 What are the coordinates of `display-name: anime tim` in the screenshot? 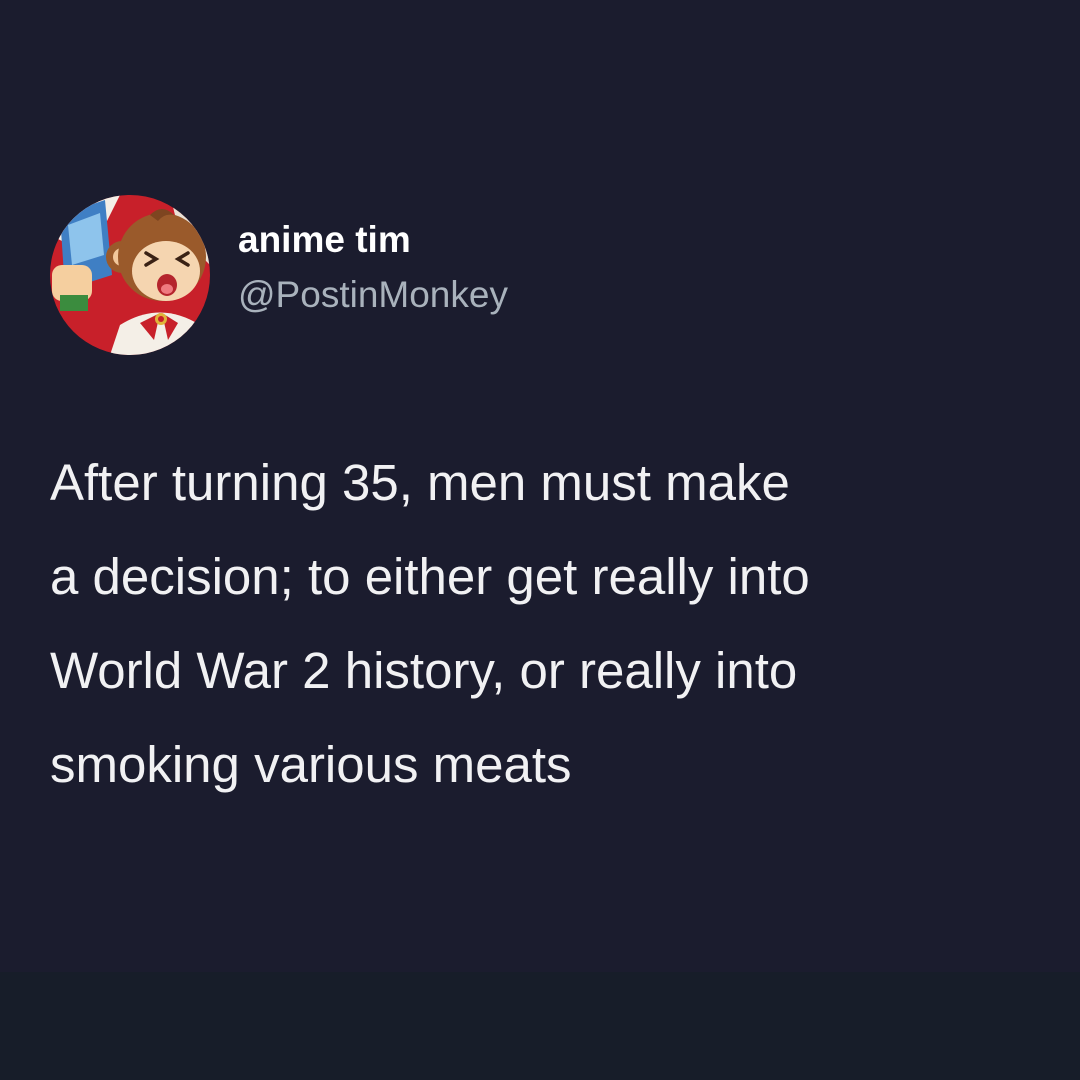 It's located at (373, 240).